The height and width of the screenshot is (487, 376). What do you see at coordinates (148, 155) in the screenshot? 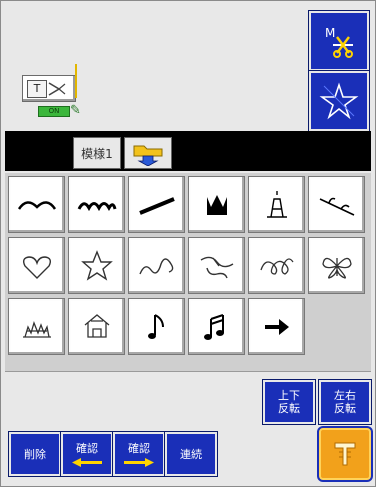
I see `pattern-folder-icon` at bounding box center [148, 155].